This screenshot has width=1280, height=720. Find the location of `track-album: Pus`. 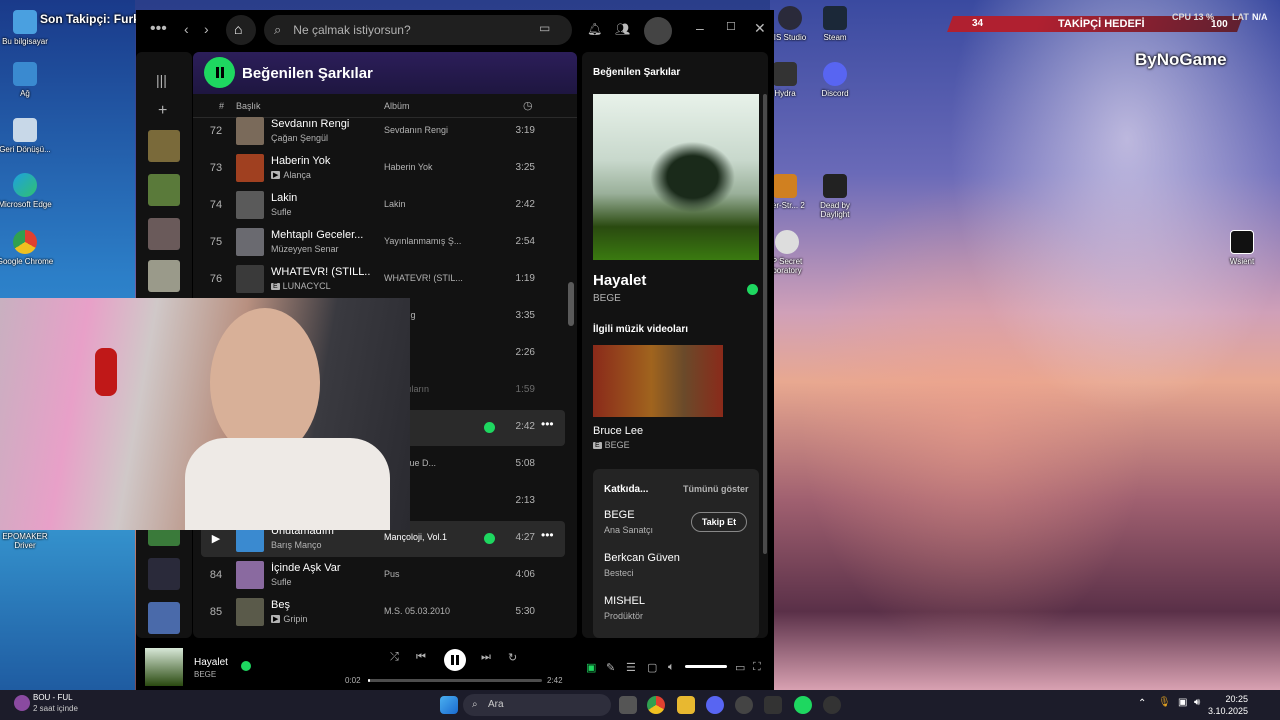

track-album: Pus is located at coordinates (427, 574).